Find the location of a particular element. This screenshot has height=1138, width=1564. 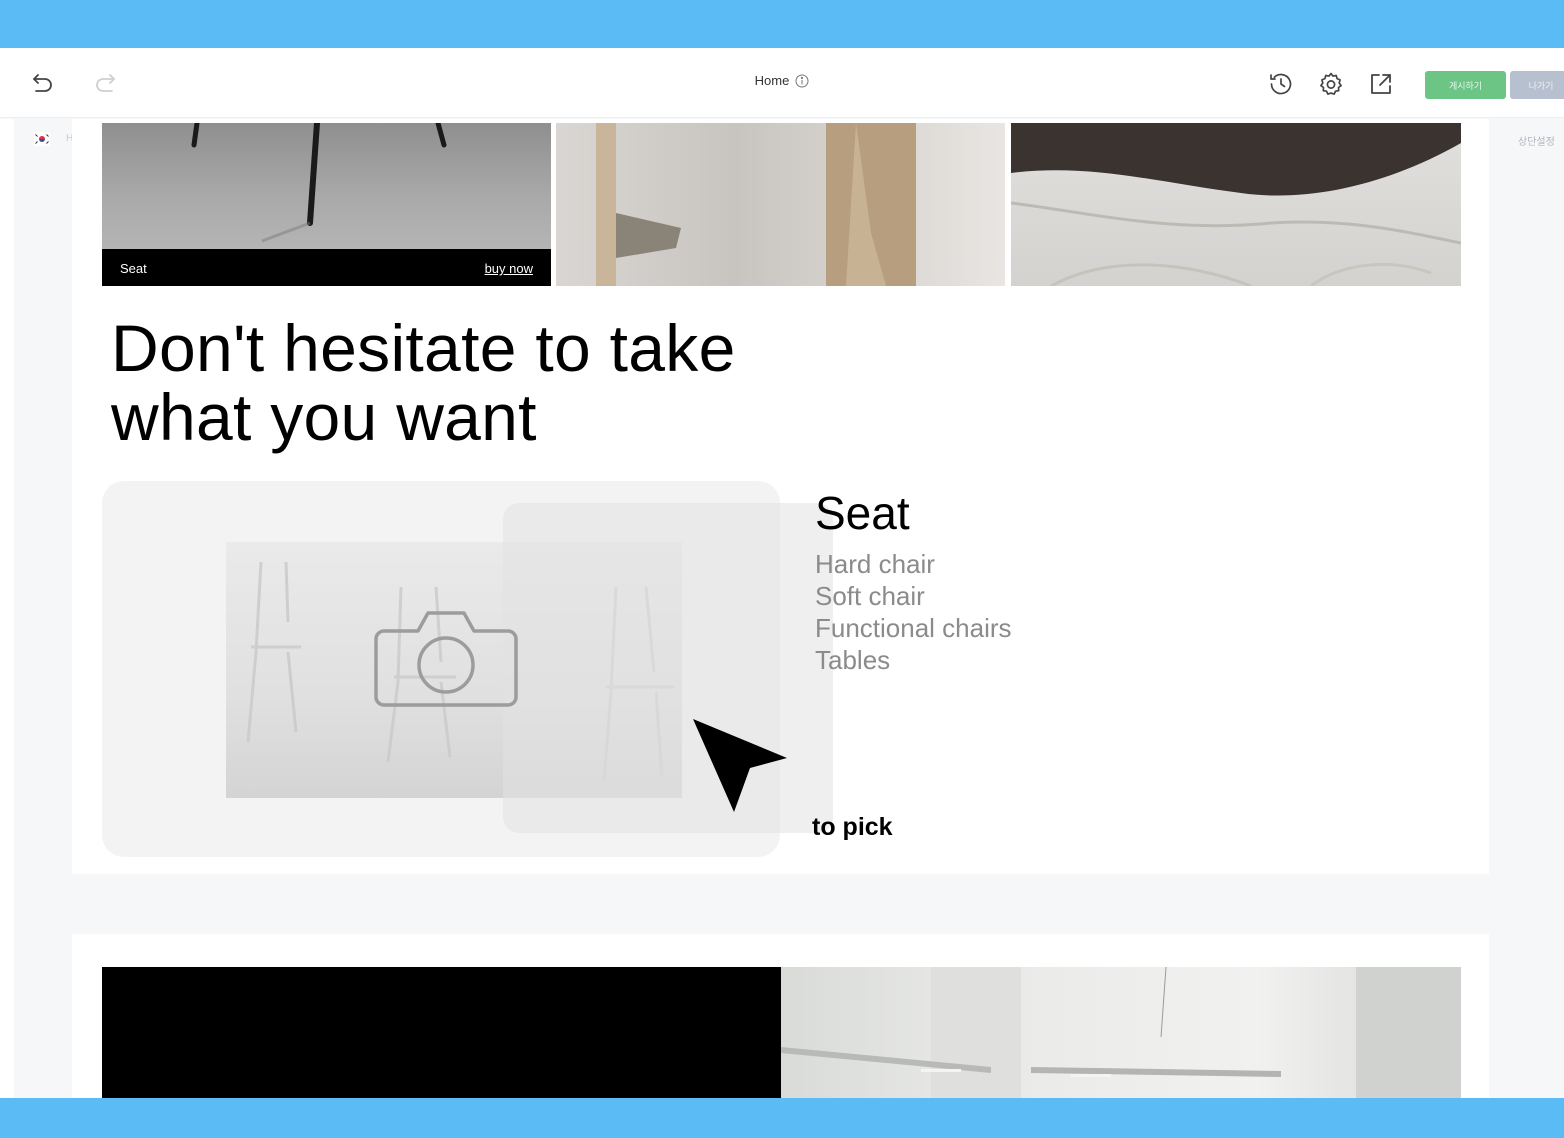

category-item: Hard chair is located at coordinates (913, 564).